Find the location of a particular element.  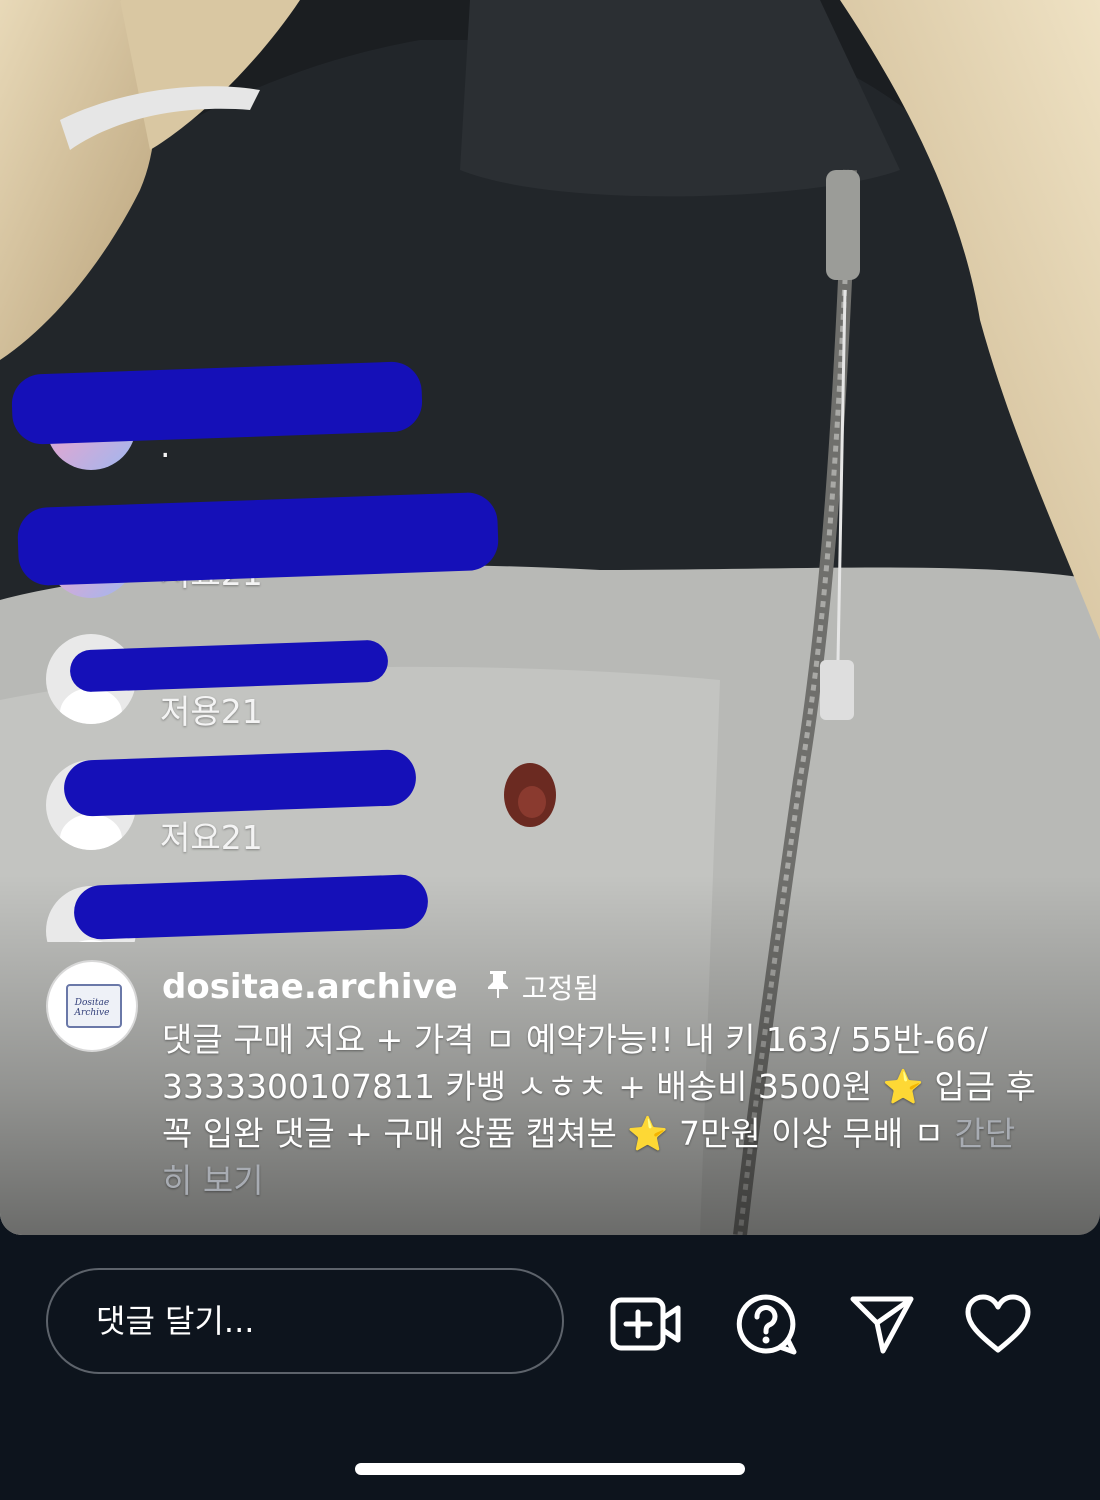

add-video-icon is located at coordinates (645, 1324).